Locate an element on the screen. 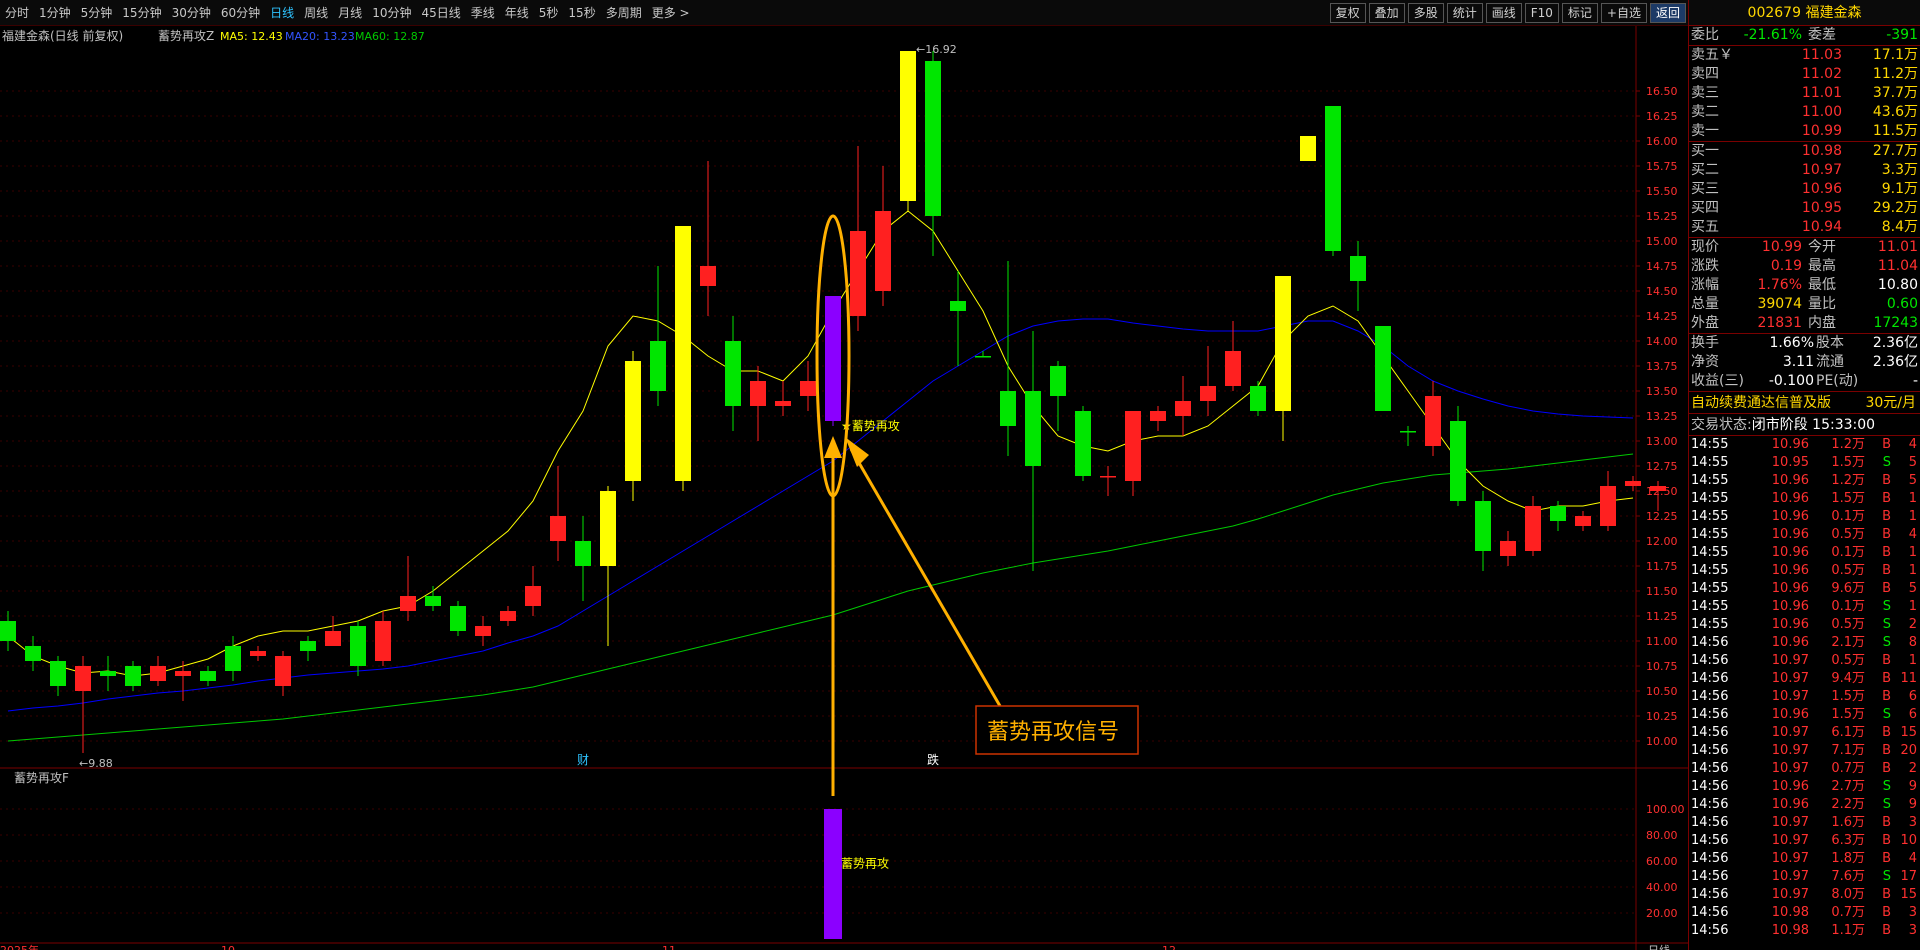  period-tab-5: 60分钟 is located at coordinates (240, 13).